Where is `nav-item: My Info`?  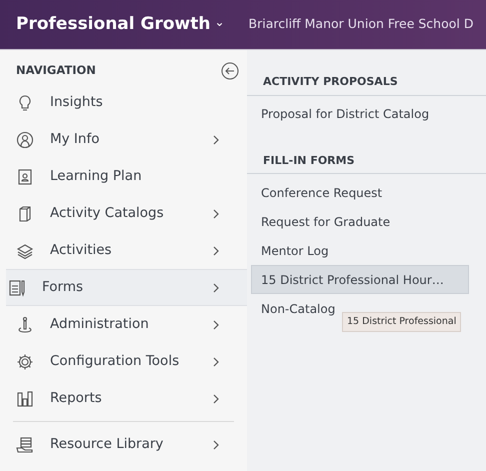
nav-item: My Info is located at coordinates (123, 139).